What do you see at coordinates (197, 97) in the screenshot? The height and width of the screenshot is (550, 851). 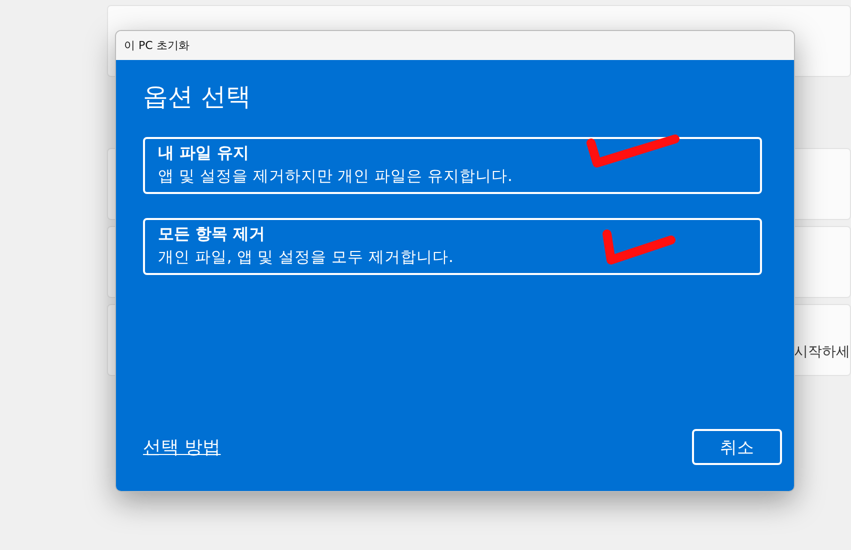 I see `dialog-heading: 옵션 선택` at bounding box center [197, 97].